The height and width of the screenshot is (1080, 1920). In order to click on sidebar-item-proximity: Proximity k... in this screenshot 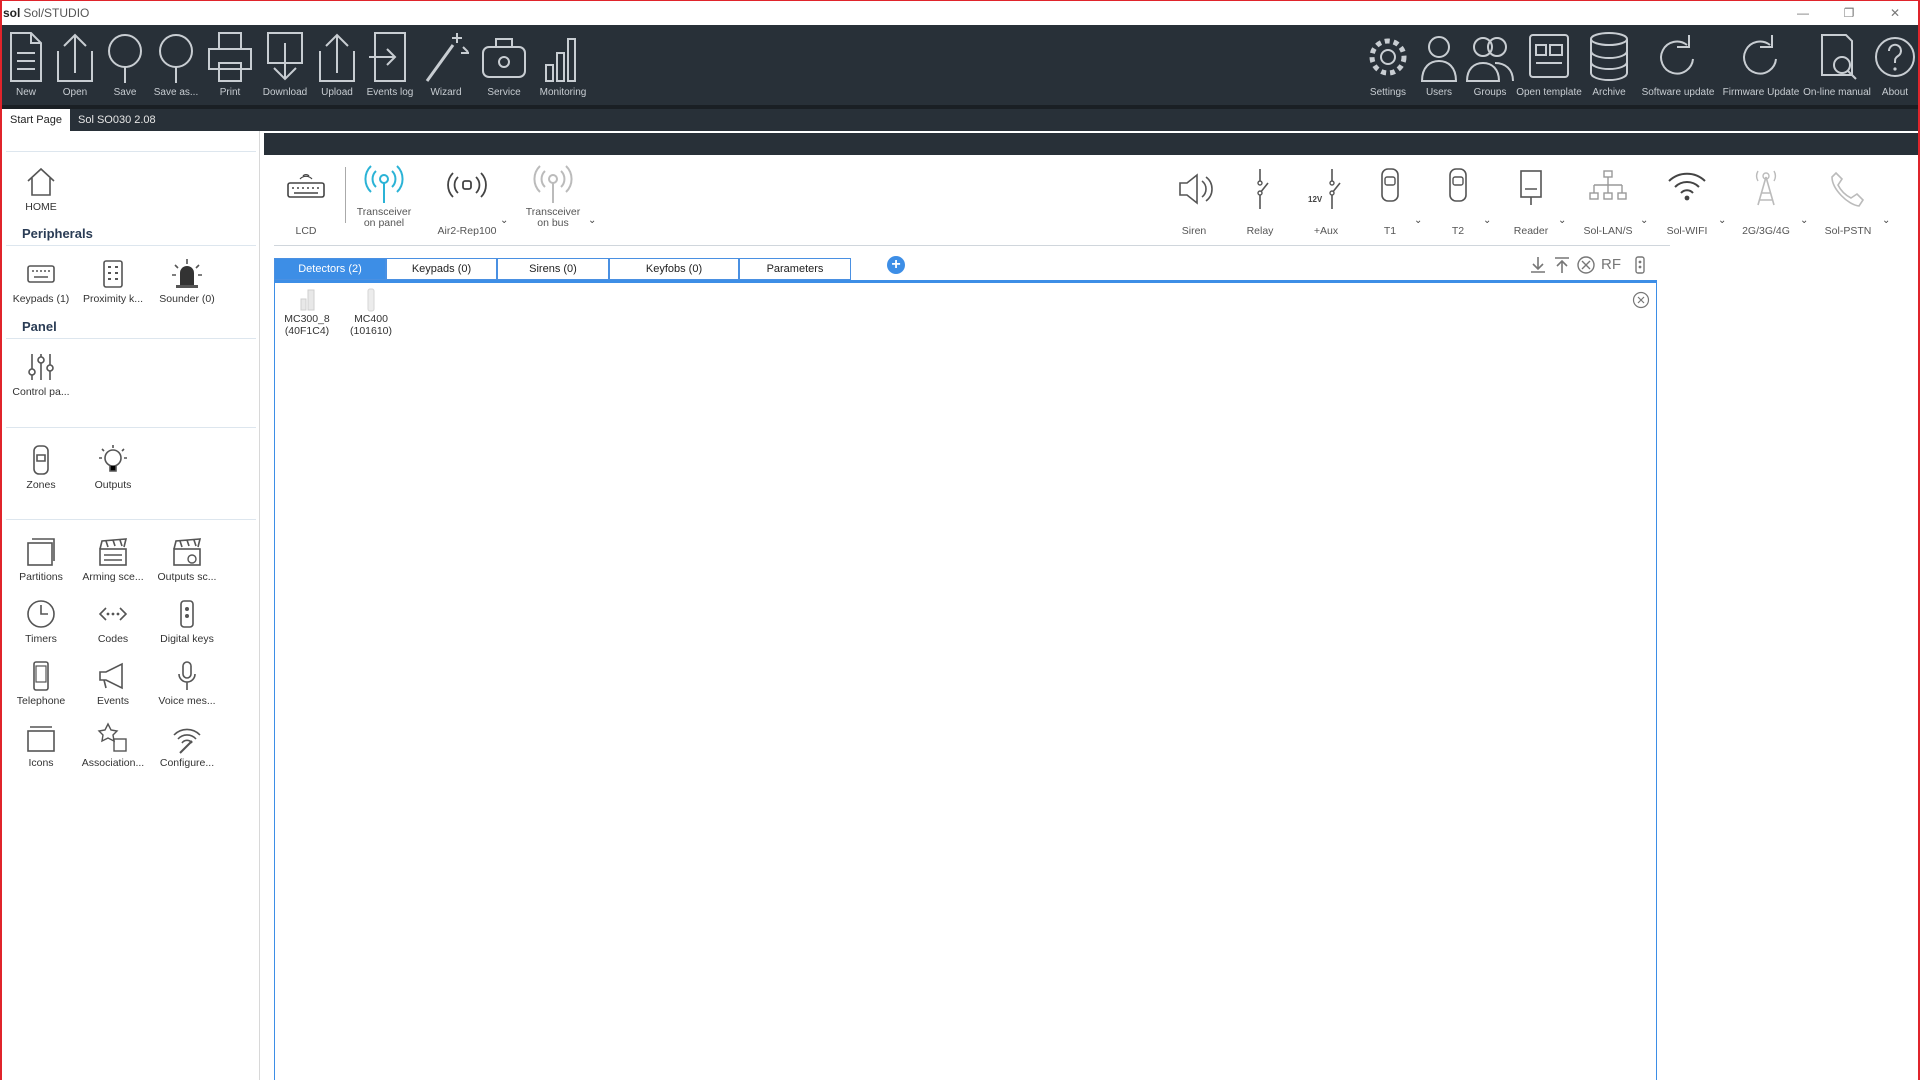, I will do `click(113, 281)`.